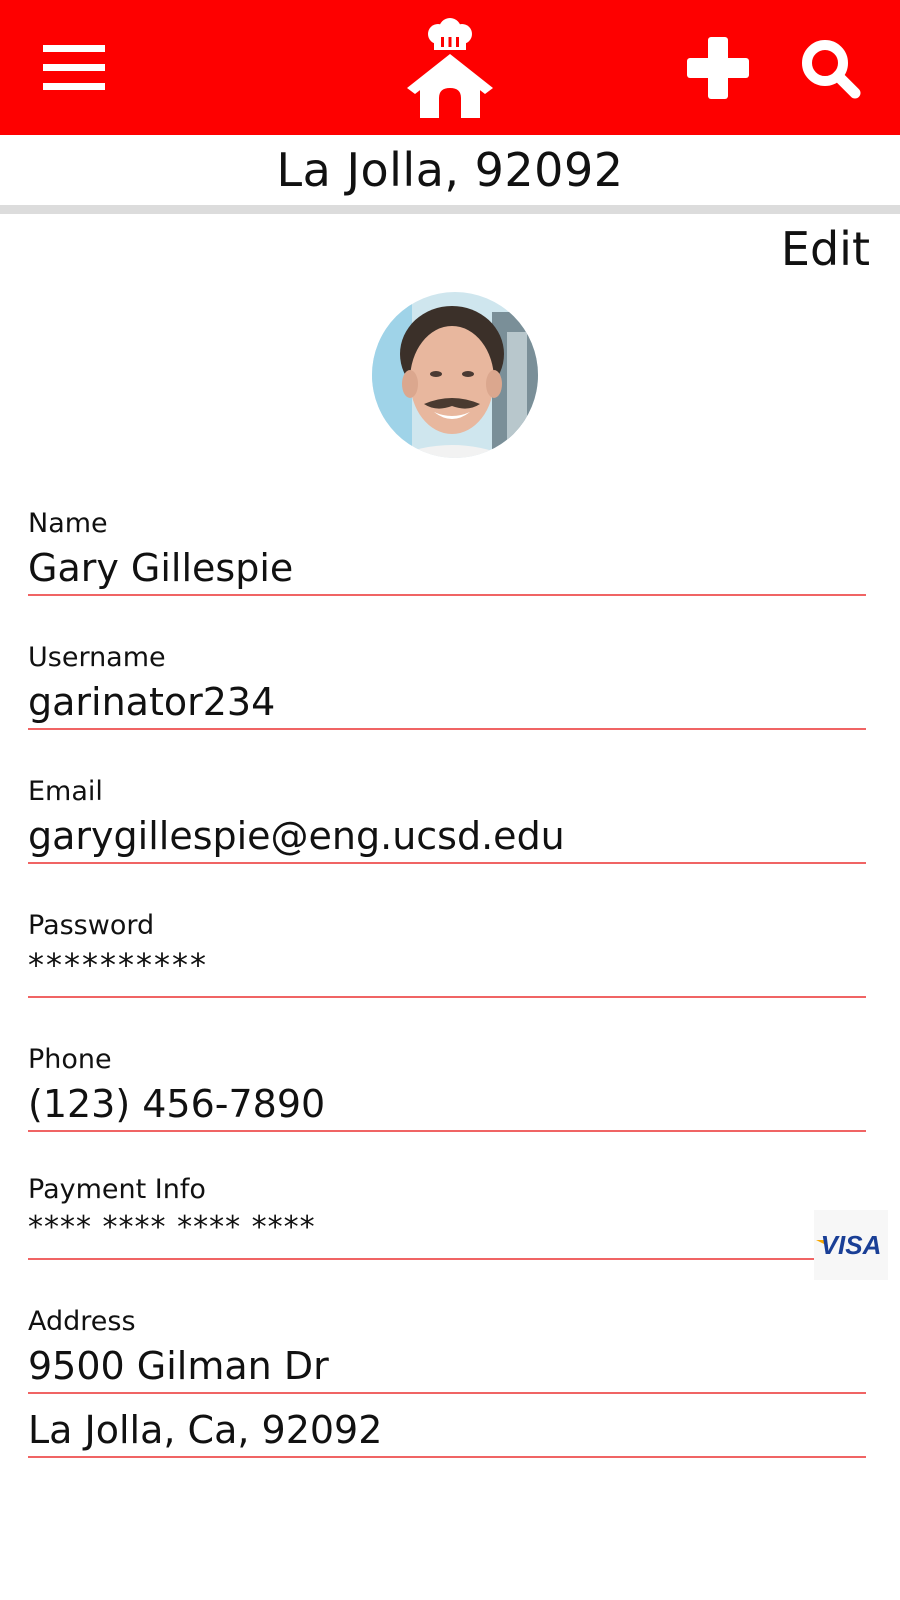  What do you see at coordinates (447, 1086) in the screenshot?
I see `phone-field: Phone (123) 456-7890` at bounding box center [447, 1086].